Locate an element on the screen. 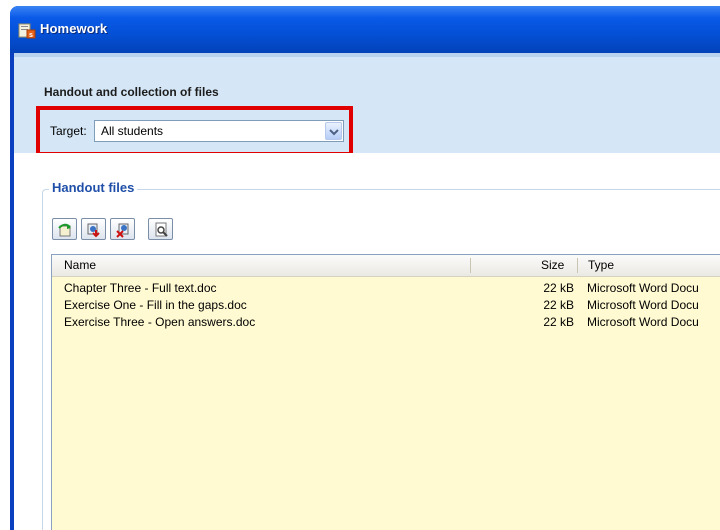 The height and width of the screenshot is (530, 720). remove-file-icon is located at coordinates (122, 230).